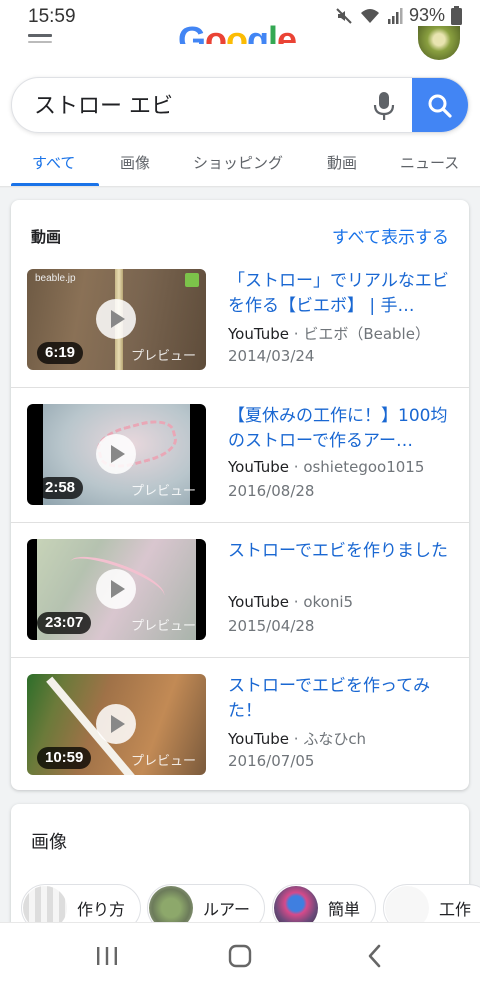  What do you see at coordinates (340, 551) in the screenshot?
I see `video-title: ストローでエビを作りました` at bounding box center [340, 551].